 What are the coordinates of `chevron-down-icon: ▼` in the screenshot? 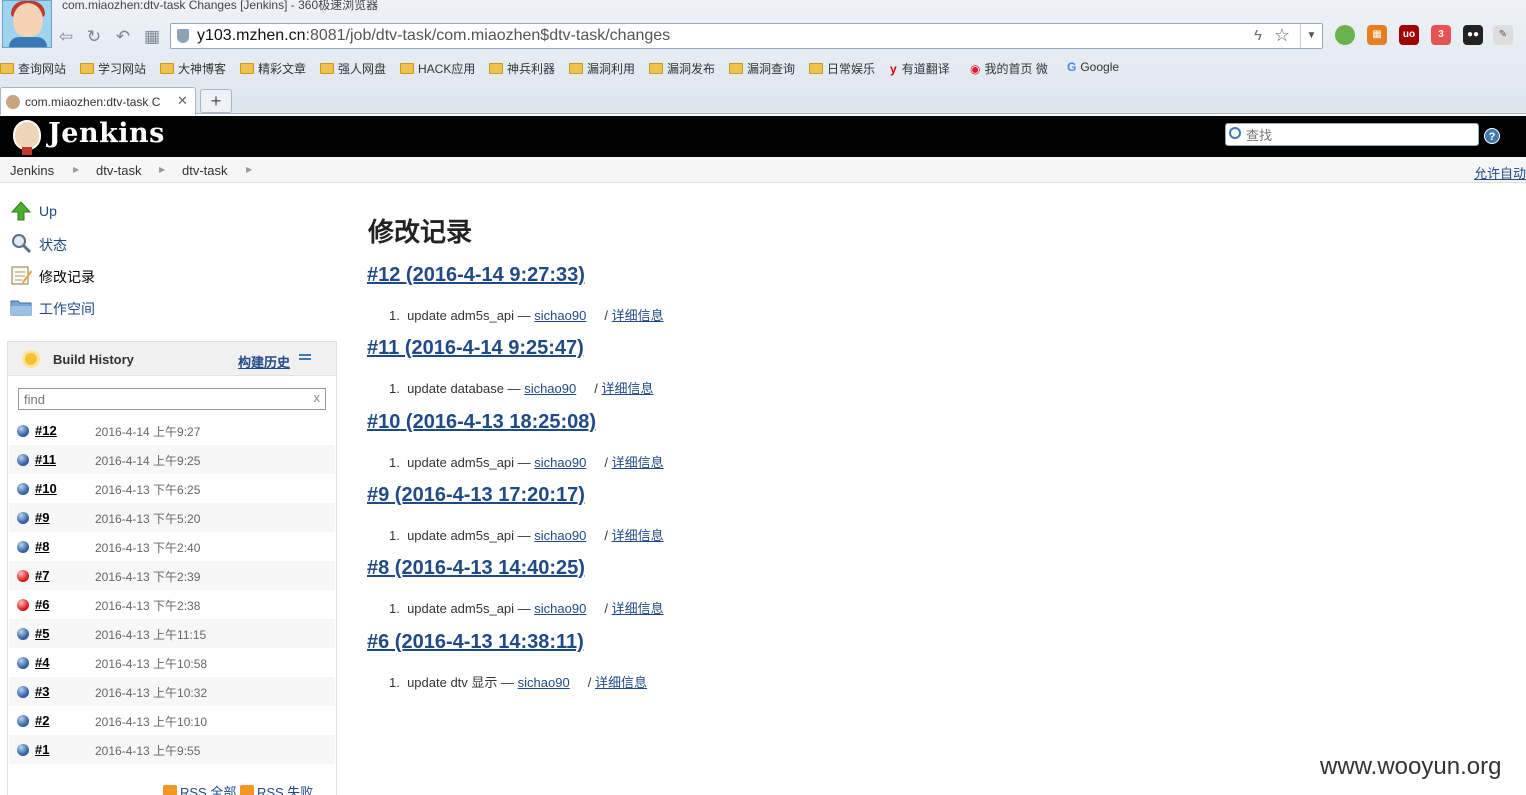 It's located at (1311, 36).